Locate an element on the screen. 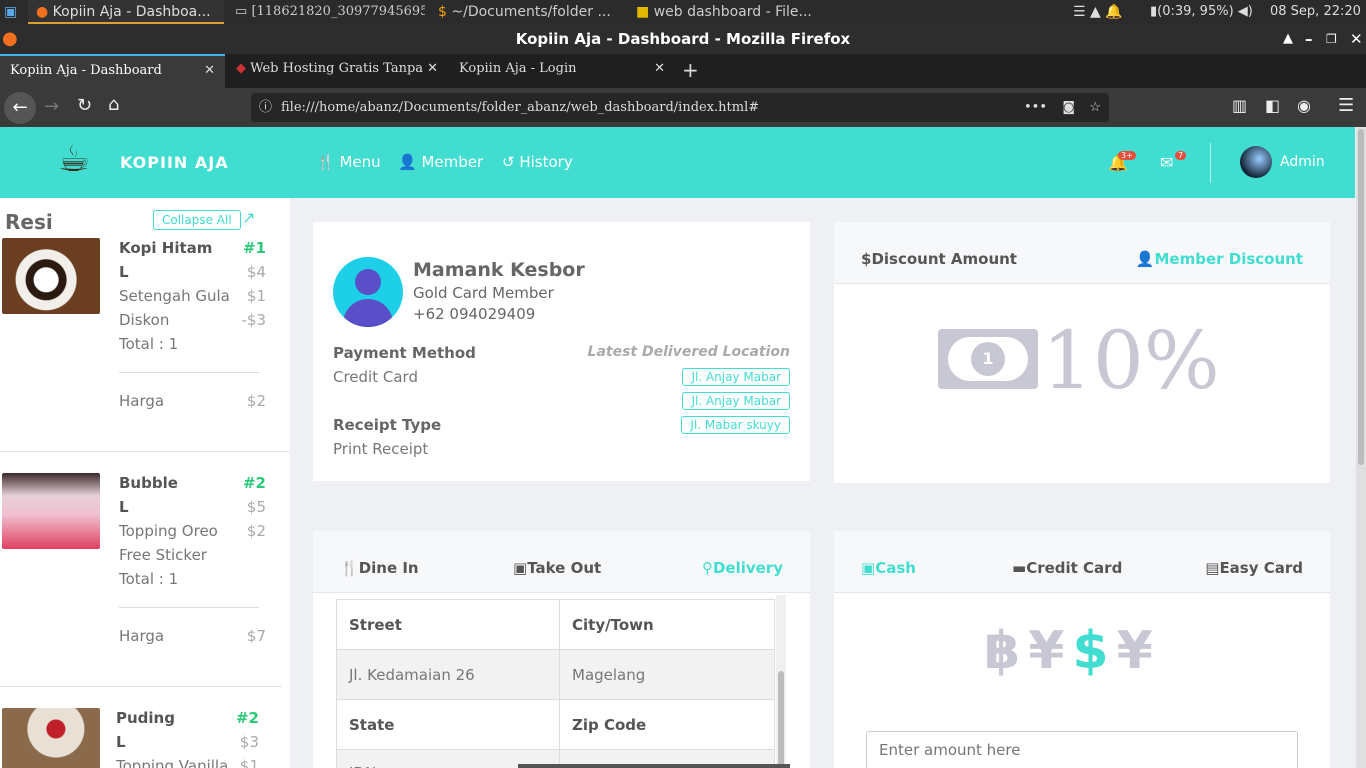 The width and height of the screenshot is (1366, 768). clock: 08 Sep, 22:20 is located at coordinates (1318, 12).